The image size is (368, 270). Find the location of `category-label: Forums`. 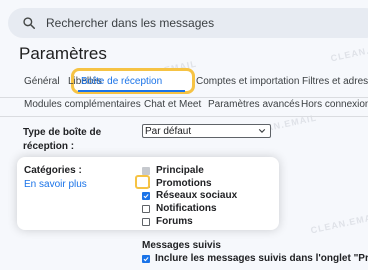

category-label: Forums is located at coordinates (174, 221).